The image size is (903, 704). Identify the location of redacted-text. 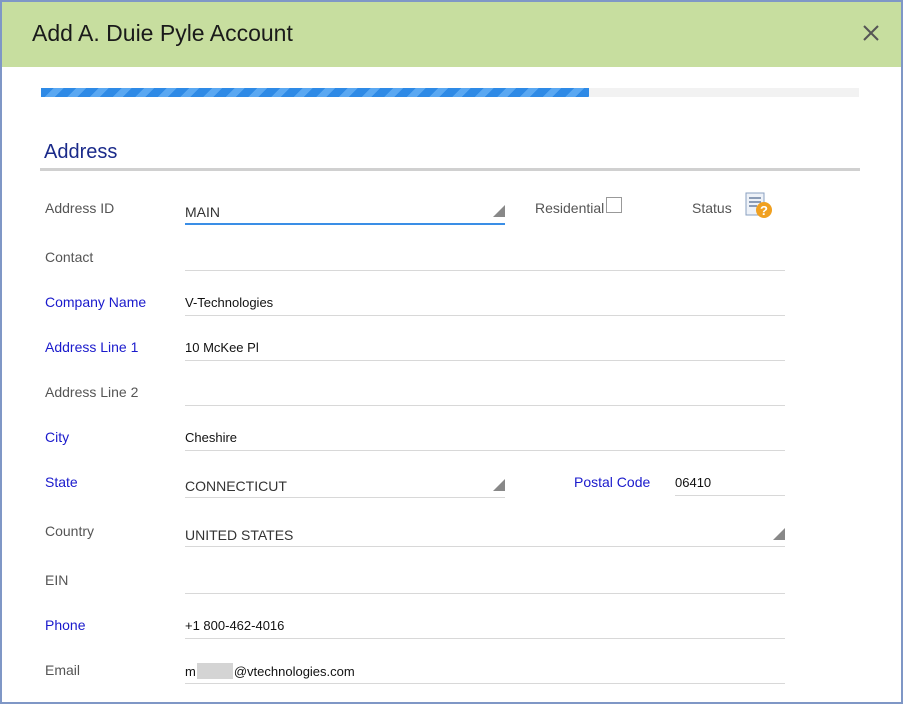
(214, 671).